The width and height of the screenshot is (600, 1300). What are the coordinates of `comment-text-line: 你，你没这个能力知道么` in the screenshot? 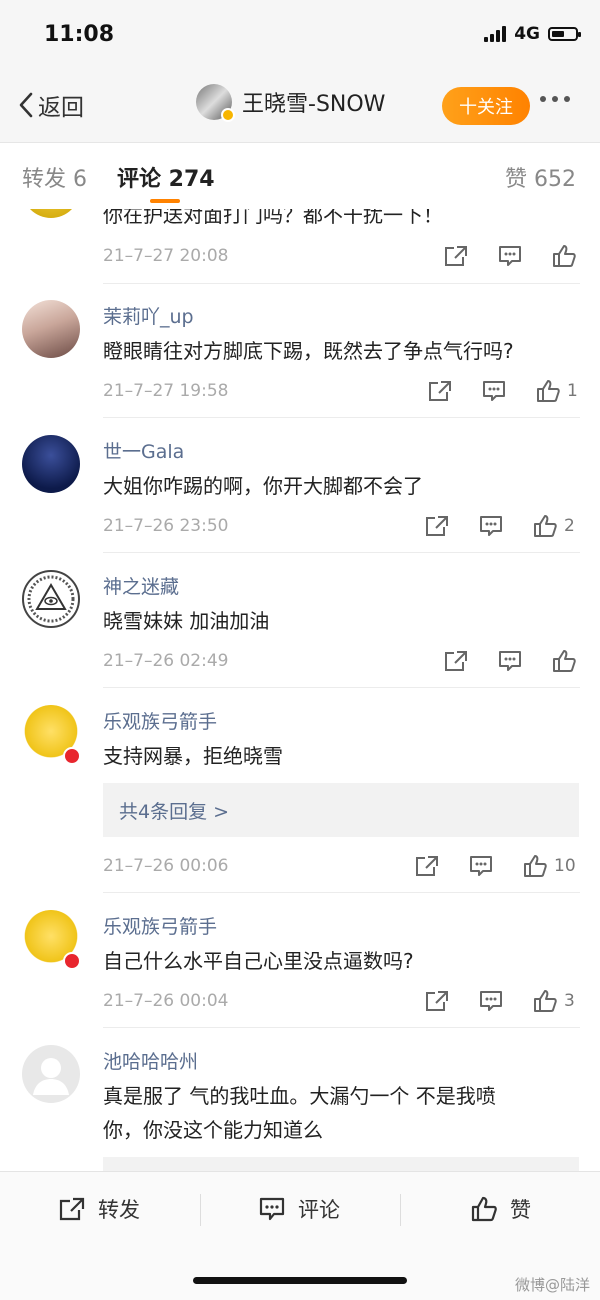 It's located at (213, 1130).